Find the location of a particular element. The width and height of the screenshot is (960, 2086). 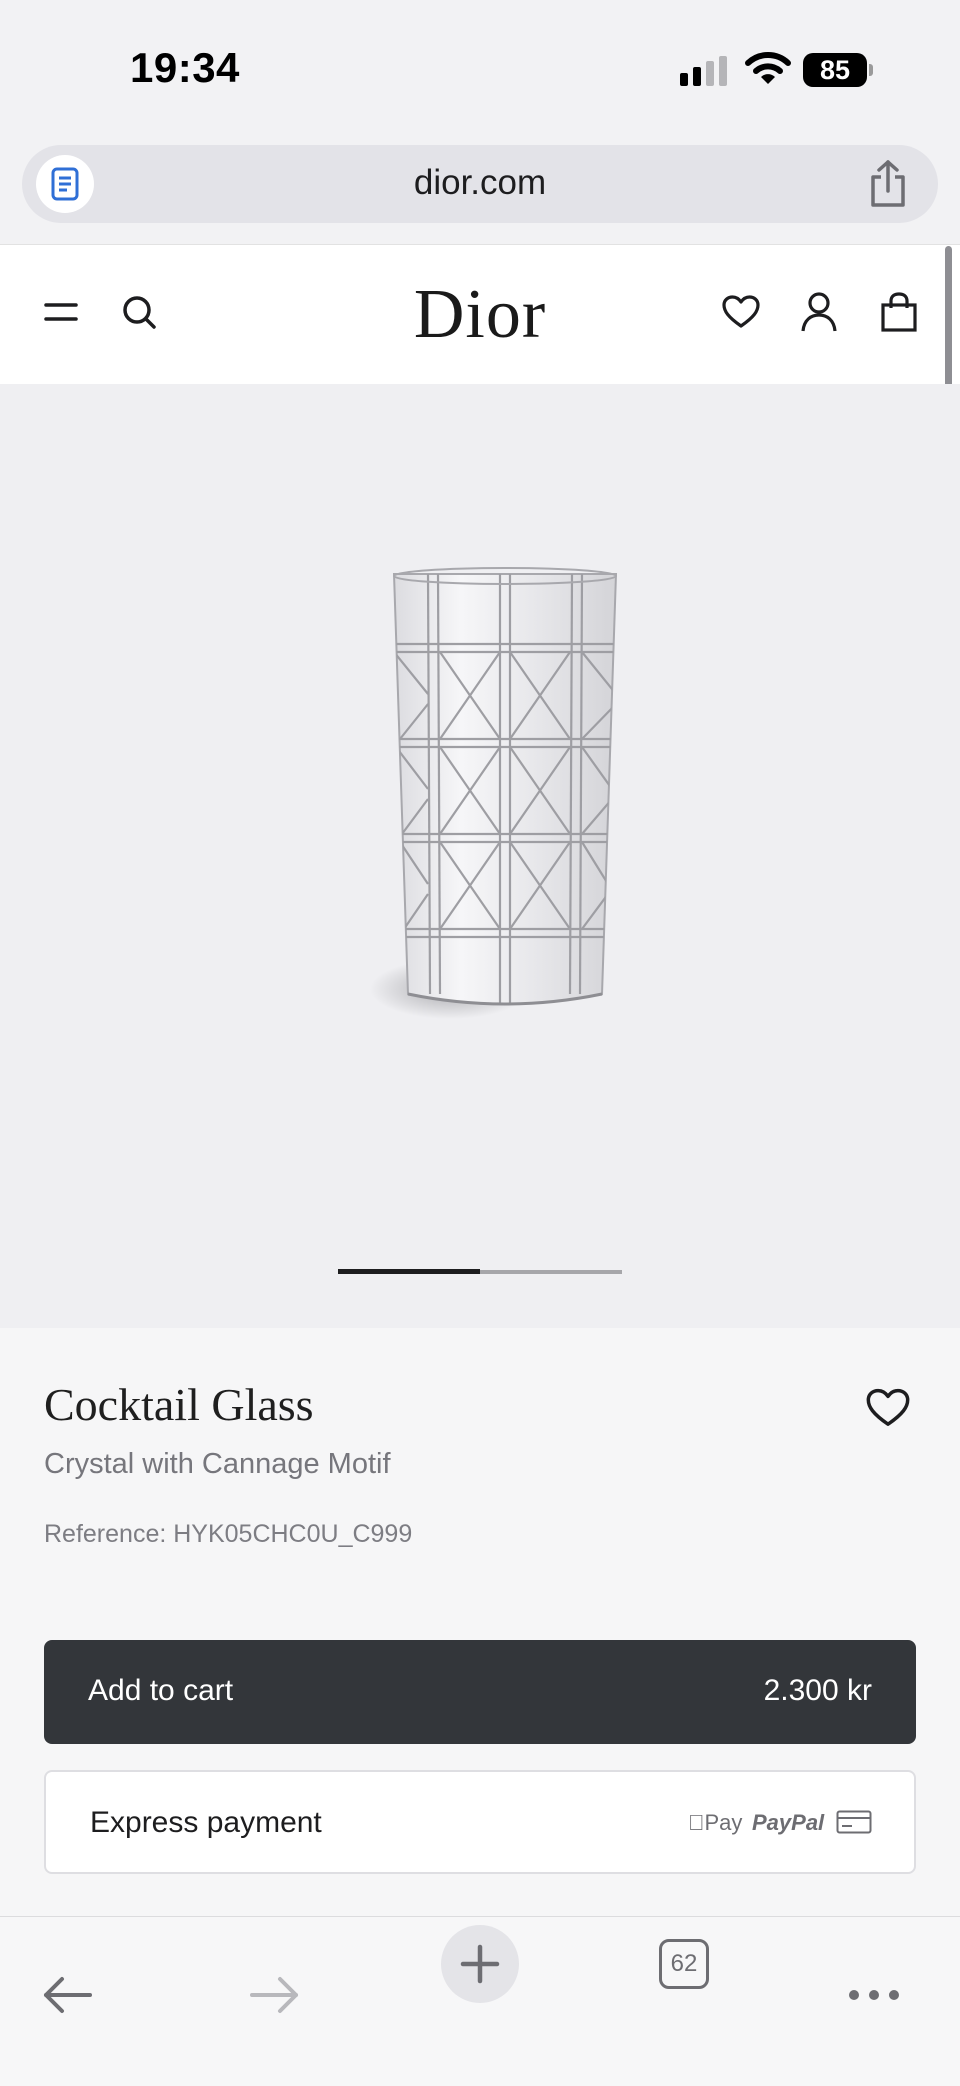

product-subtitle: Crystal with Cannage Motif is located at coordinates (217, 1464).